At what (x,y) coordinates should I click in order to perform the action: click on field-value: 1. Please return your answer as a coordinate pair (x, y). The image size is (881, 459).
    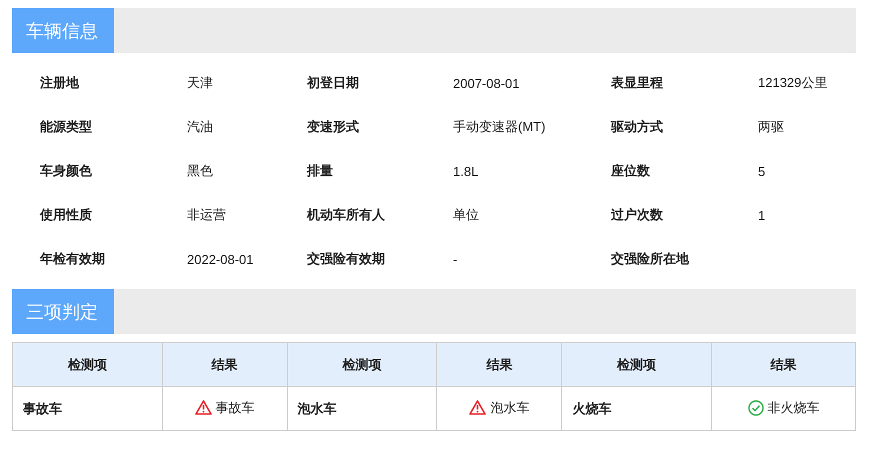
    Looking at the image, I should click on (762, 215).